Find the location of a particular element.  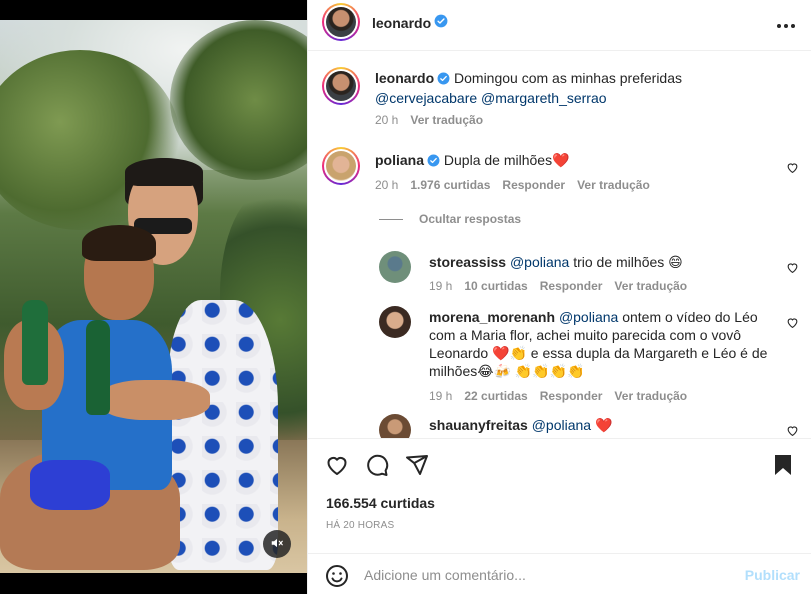

reply-text: ❤️ is located at coordinates (603, 425).